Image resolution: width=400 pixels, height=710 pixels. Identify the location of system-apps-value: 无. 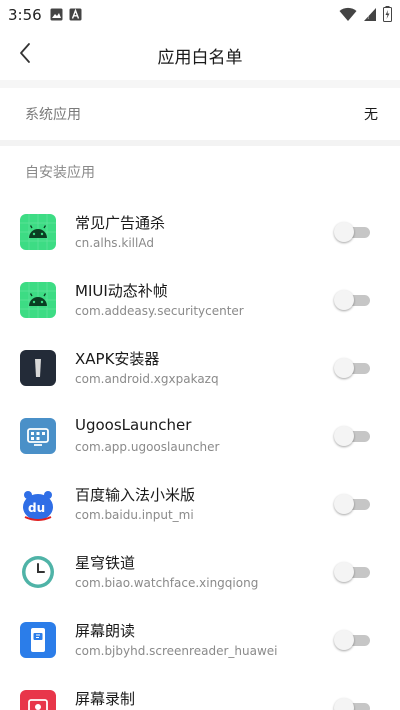
(371, 115).